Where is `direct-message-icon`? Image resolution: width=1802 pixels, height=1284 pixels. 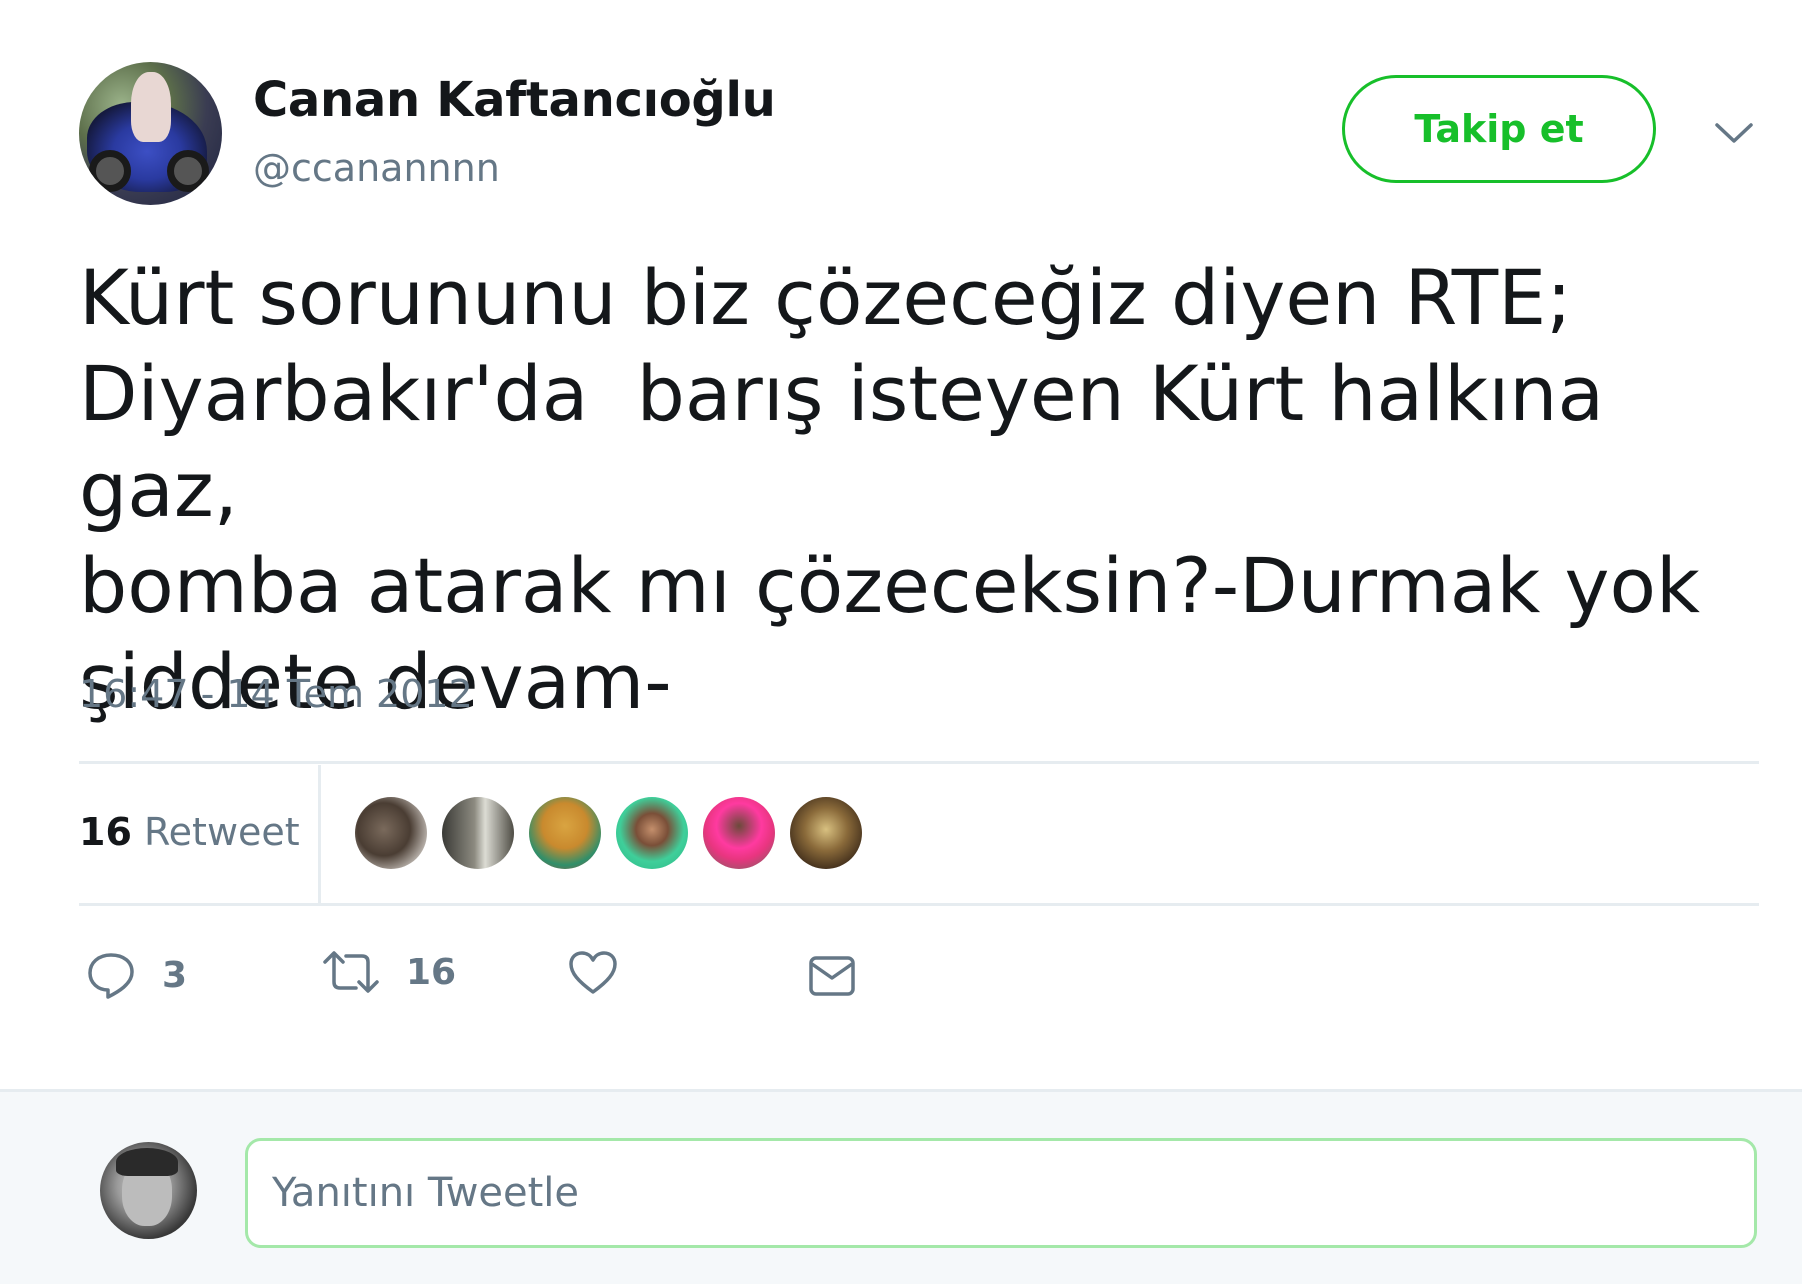 direct-message-icon is located at coordinates (832, 976).